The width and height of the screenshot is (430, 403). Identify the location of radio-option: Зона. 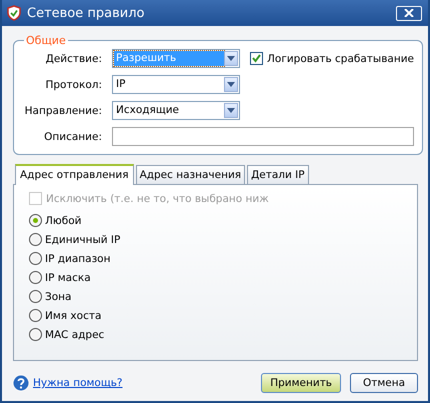
(215, 296).